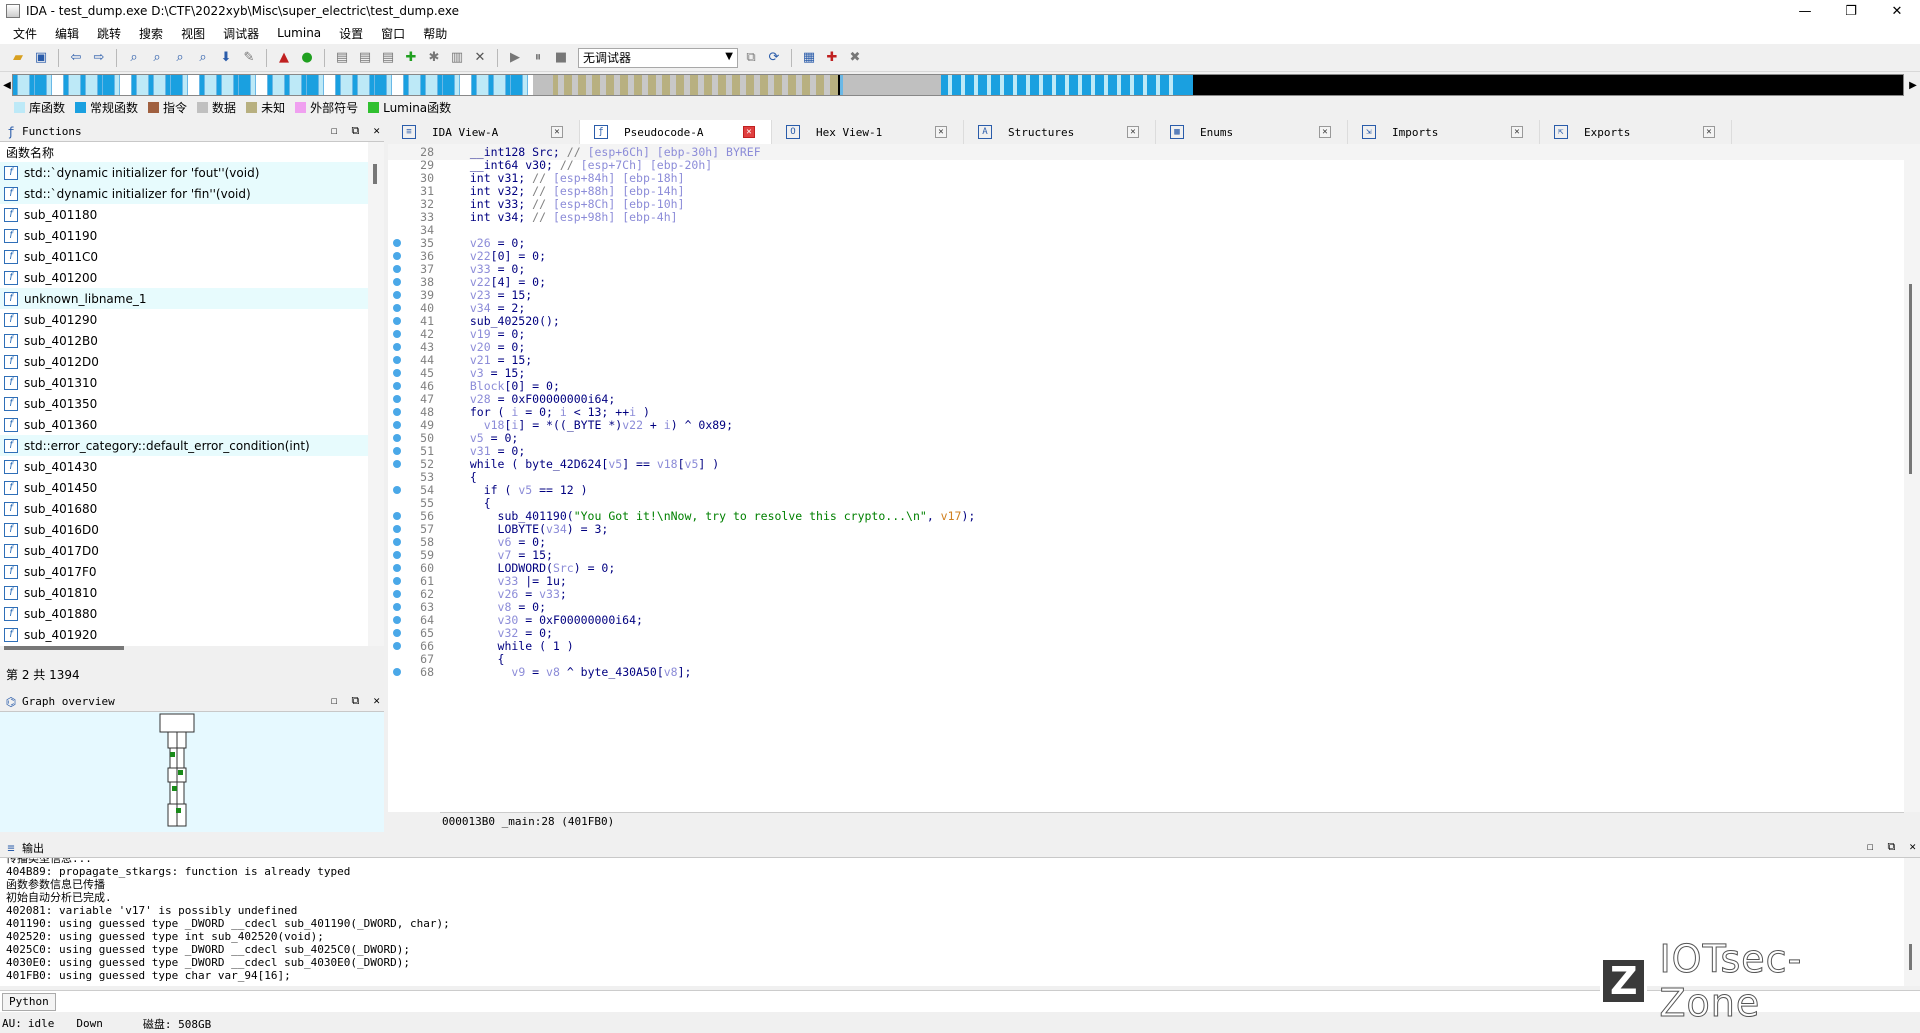 The width and height of the screenshot is (1920, 1033). What do you see at coordinates (184, 529) in the screenshot?
I see `function-row: f sub_4016D0` at bounding box center [184, 529].